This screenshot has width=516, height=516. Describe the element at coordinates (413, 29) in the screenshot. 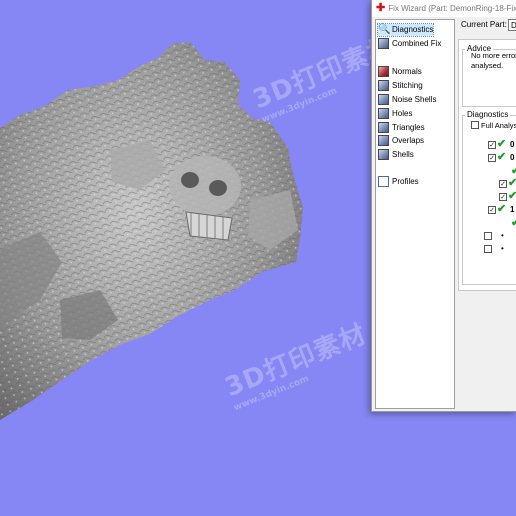

I see `nav-item-label: Diagnostics` at that location.